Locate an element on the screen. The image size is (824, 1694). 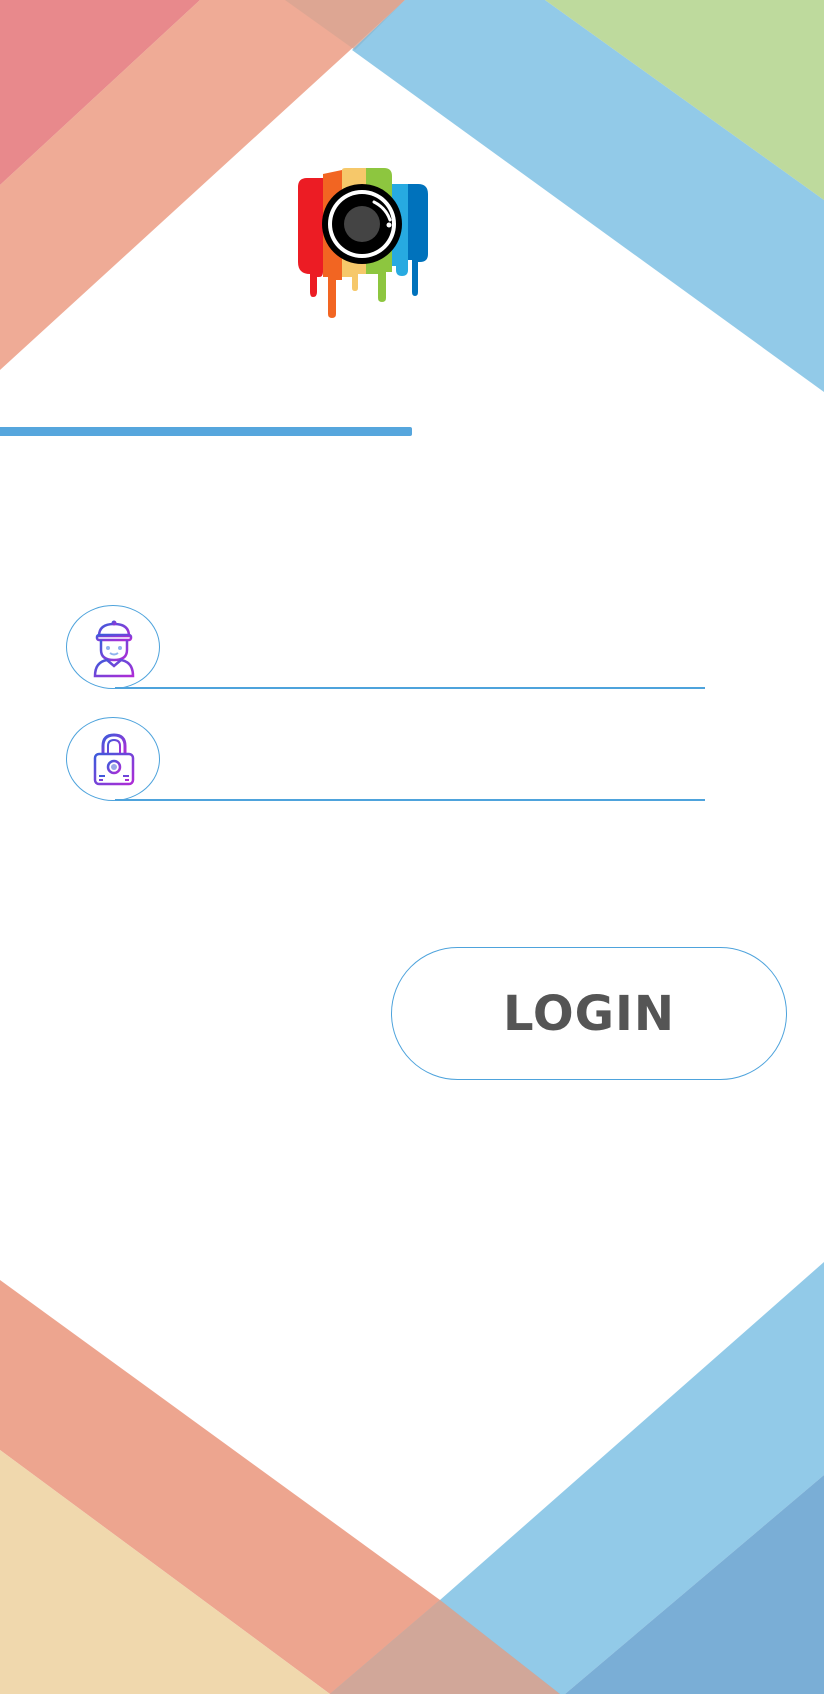
app-logo-camera-icon is located at coordinates (363, 243).